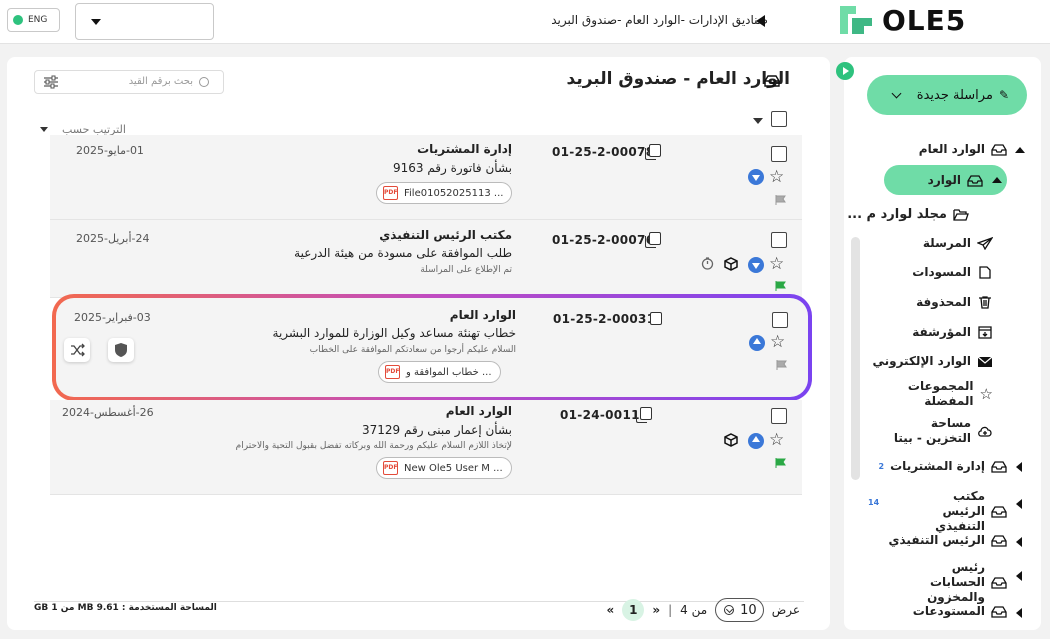 The width and height of the screenshot is (1050, 639). Describe the element at coordinates (932, 361) in the screenshot. I see `sidebar-item-e-inbox: الوارد الإلكتروني` at that location.